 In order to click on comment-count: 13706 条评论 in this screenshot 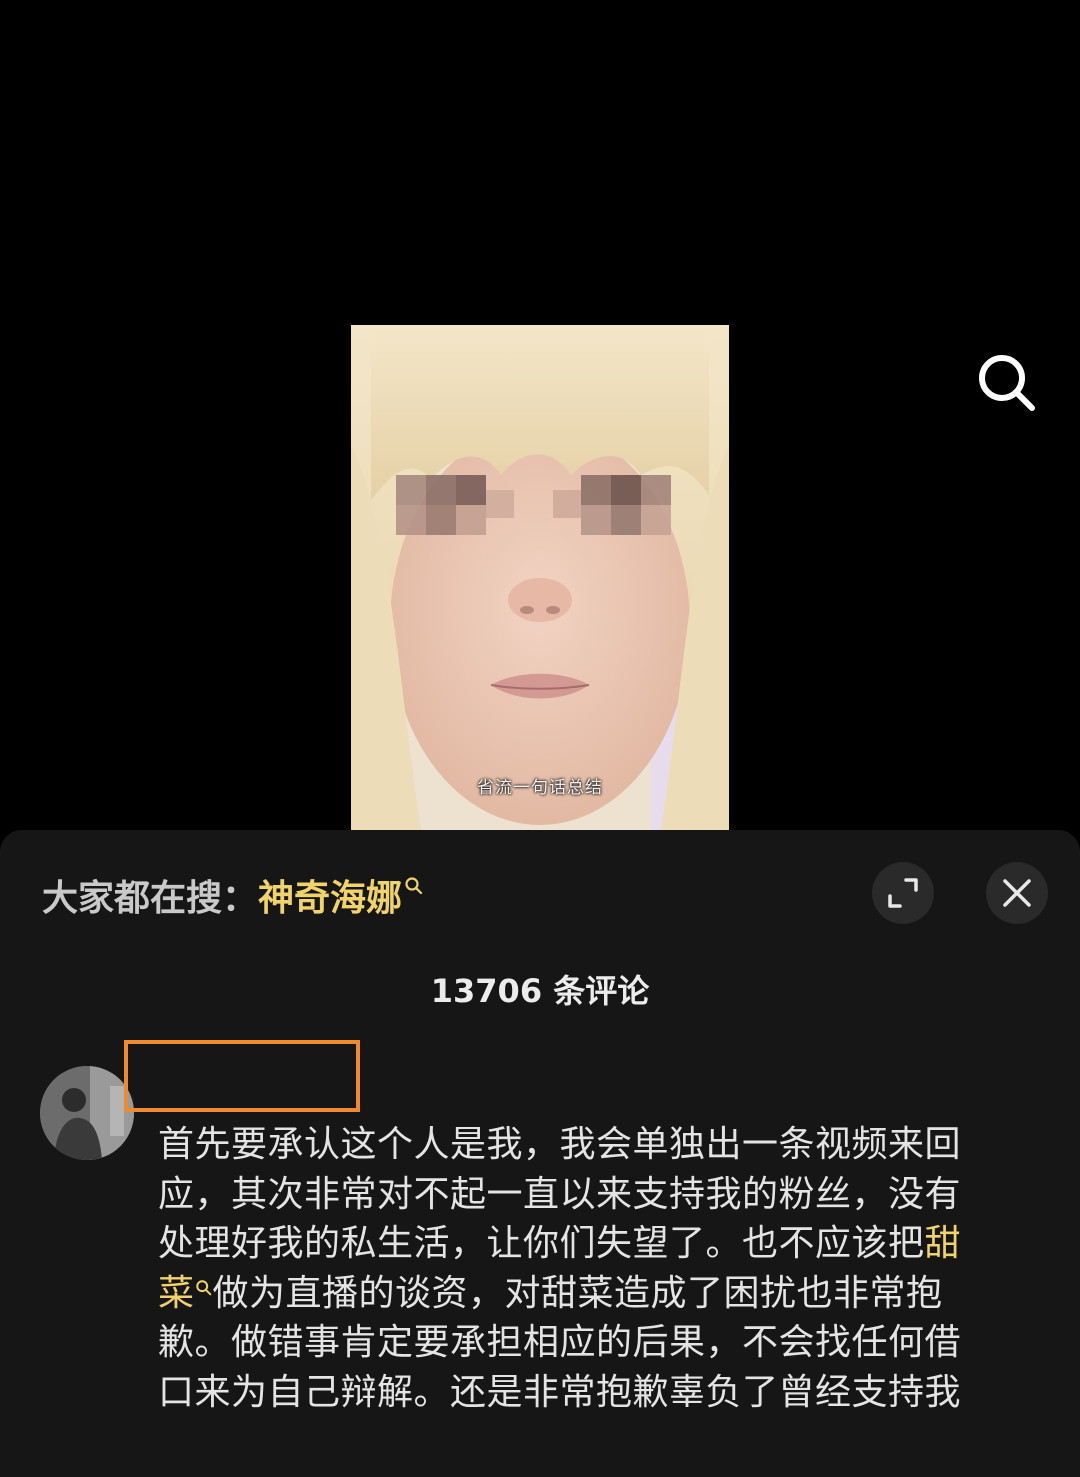, I will do `click(540, 991)`.